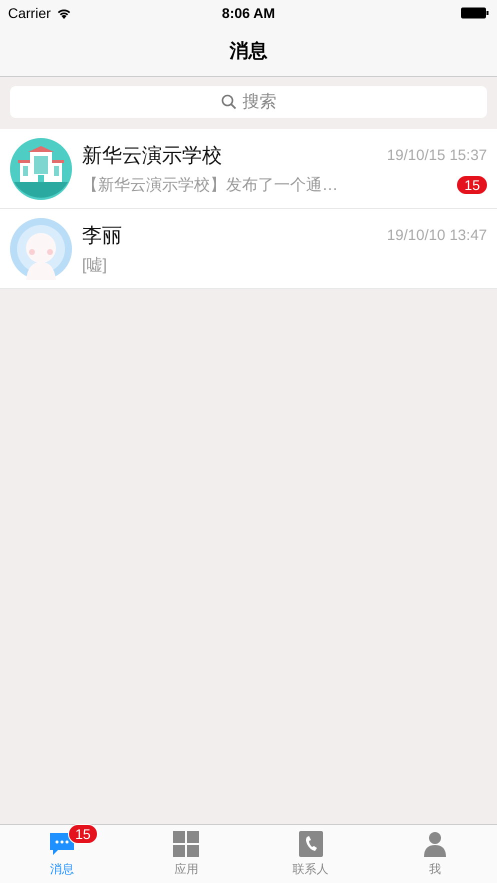 The width and height of the screenshot is (497, 883). I want to click on conversation-item: 李丽 19/10/10 13:47 [嘘], so click(248, 249).